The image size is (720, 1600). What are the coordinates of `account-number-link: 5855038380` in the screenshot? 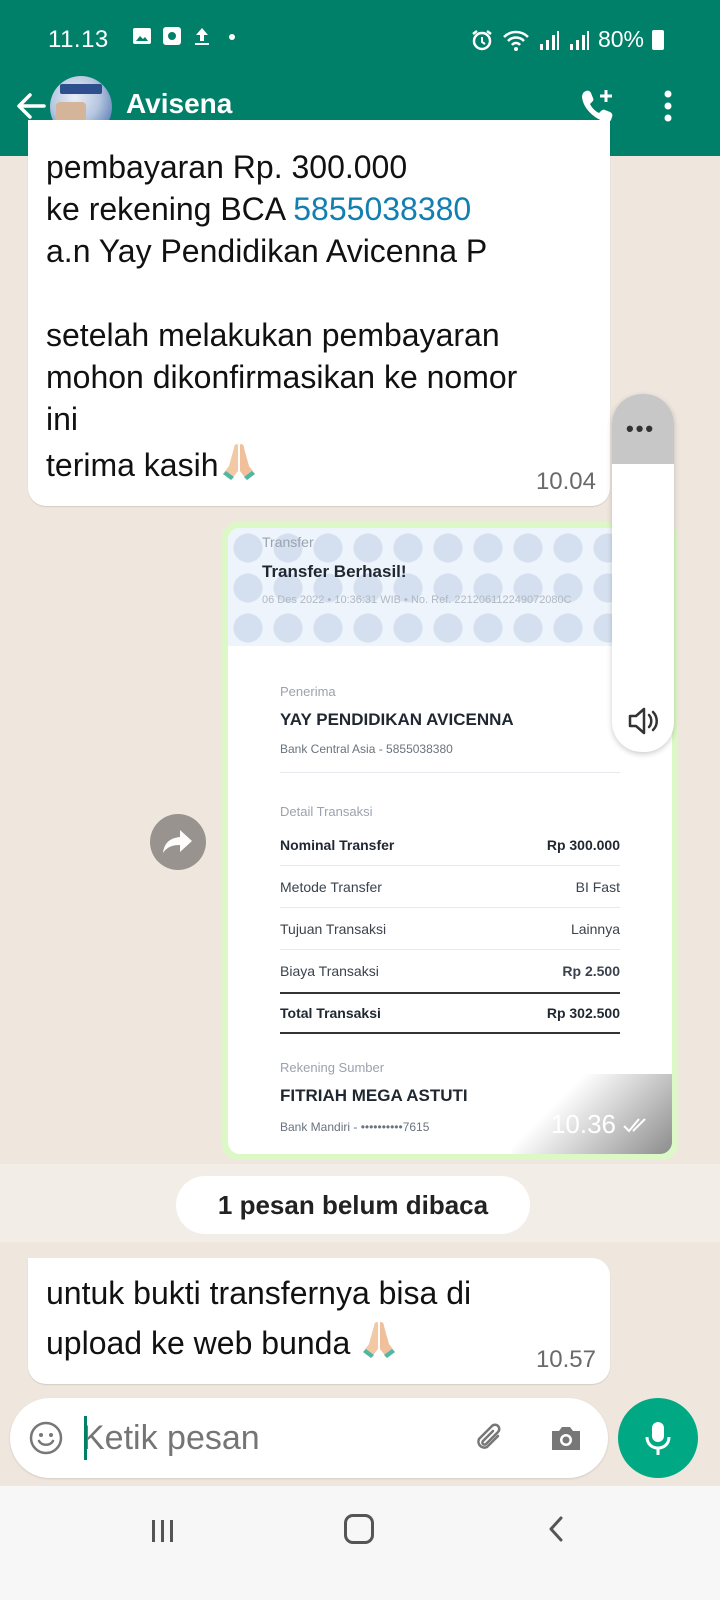 It's located at (382, 209).